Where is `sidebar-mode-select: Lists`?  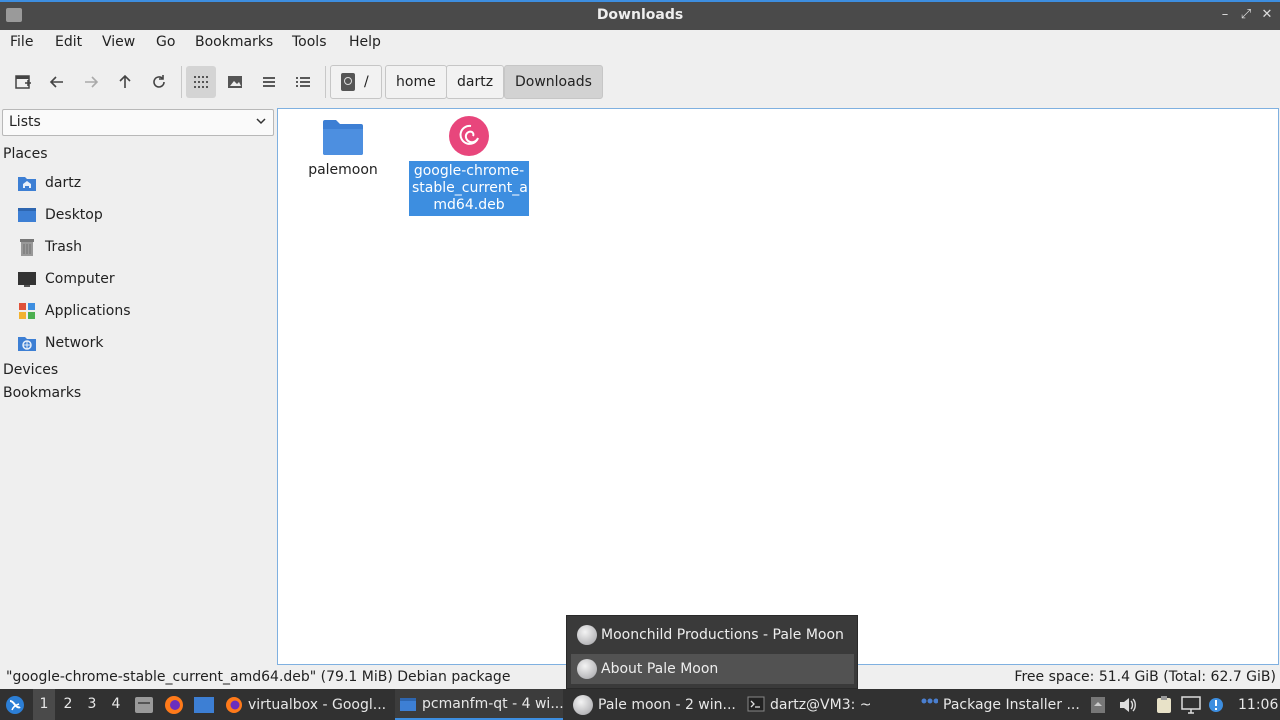 sidebar-mode-select: Lists is located at coordinates (138, 122).